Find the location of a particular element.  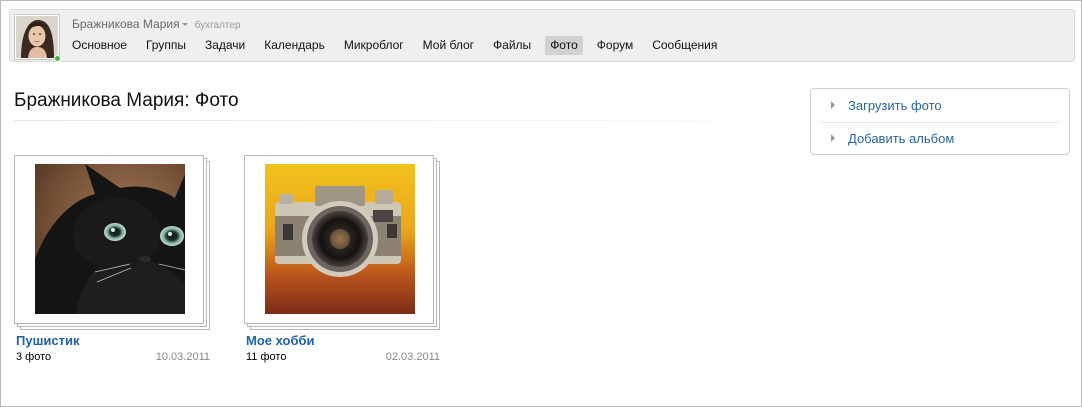

album-cover-vintage-camera is located at coordinates (340, 239).